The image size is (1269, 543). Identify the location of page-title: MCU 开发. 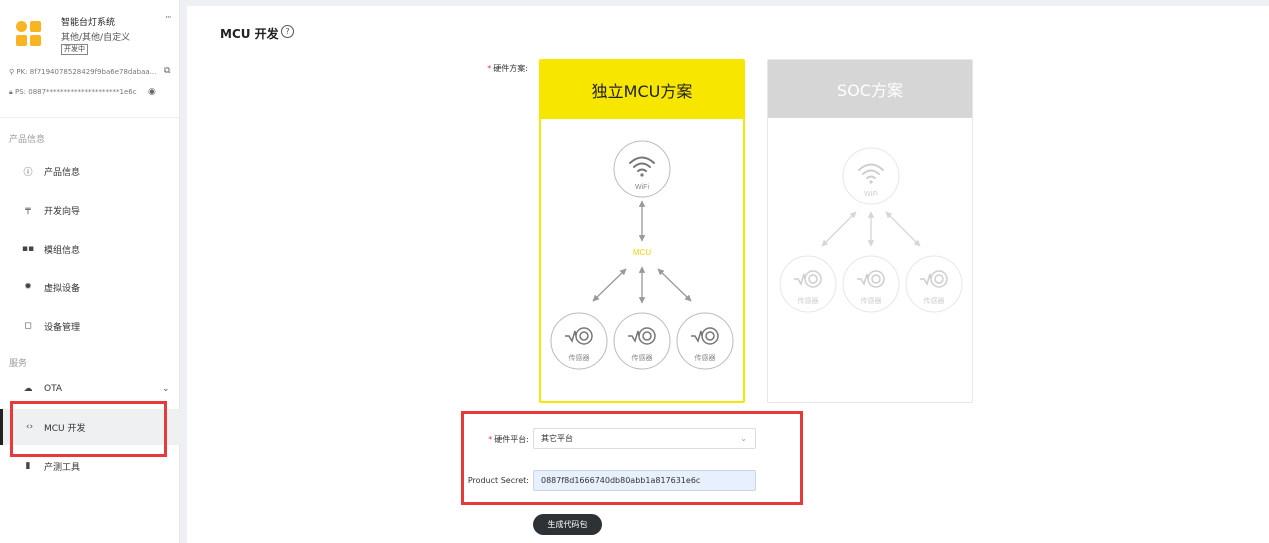
(249, 34).